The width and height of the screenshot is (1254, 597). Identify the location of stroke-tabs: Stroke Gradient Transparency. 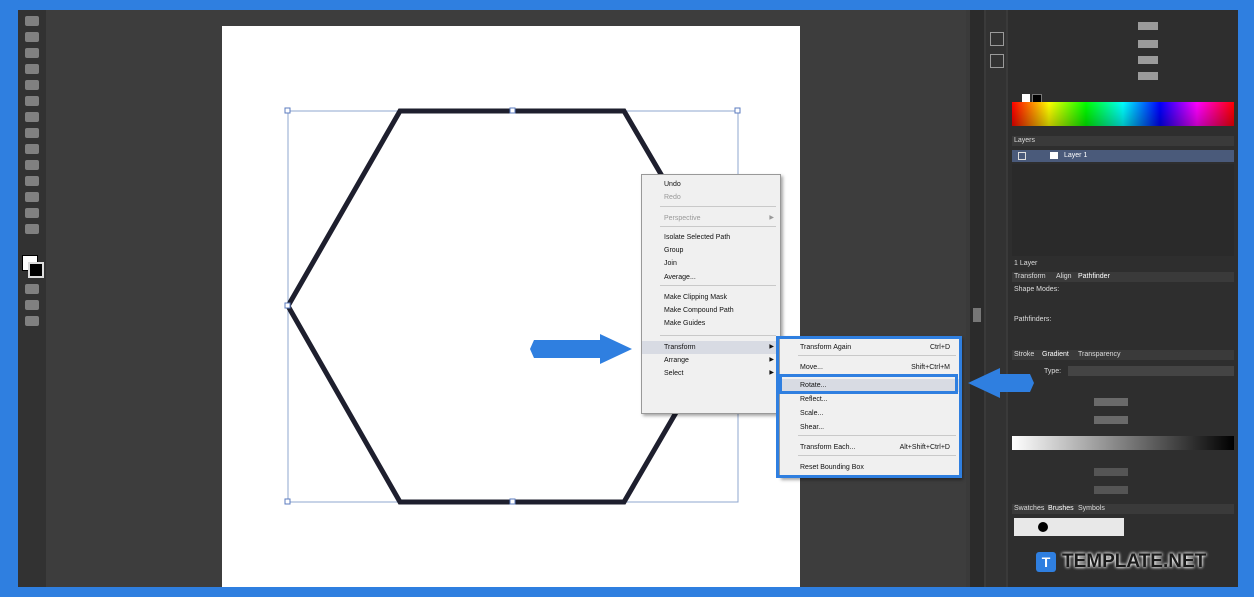
(1123, 355).